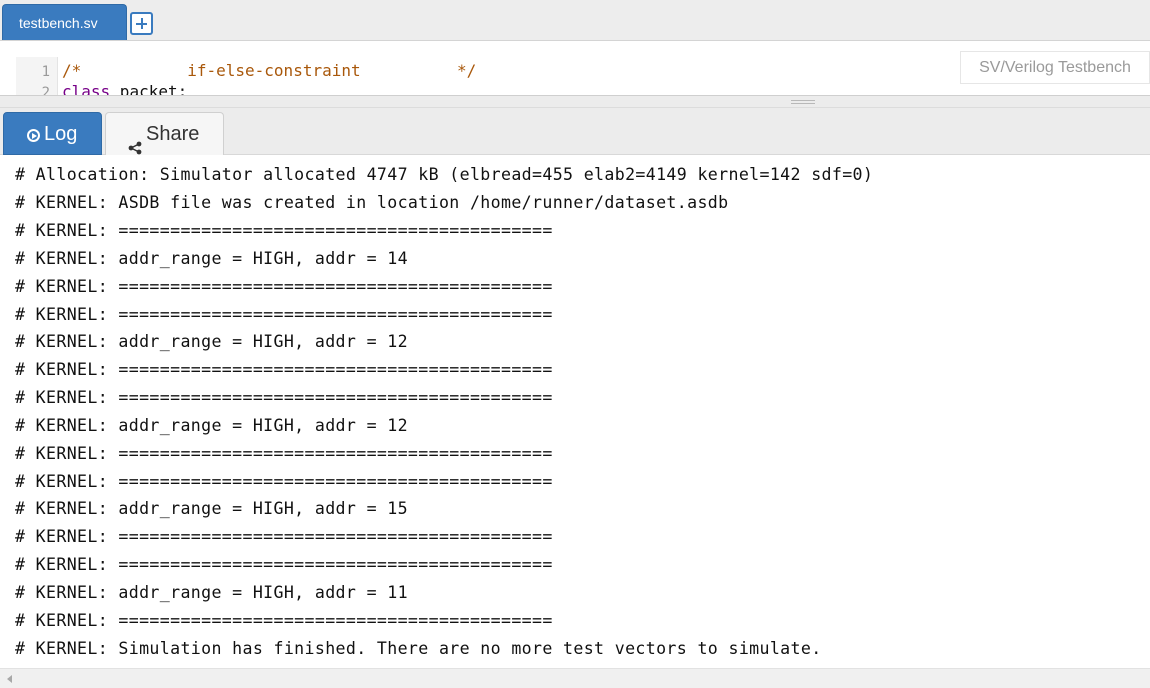 The image size is (1150, 688). Describe the element at coordinates (33, 135) in the screenshot. I see `play-circle-icon` at that location.